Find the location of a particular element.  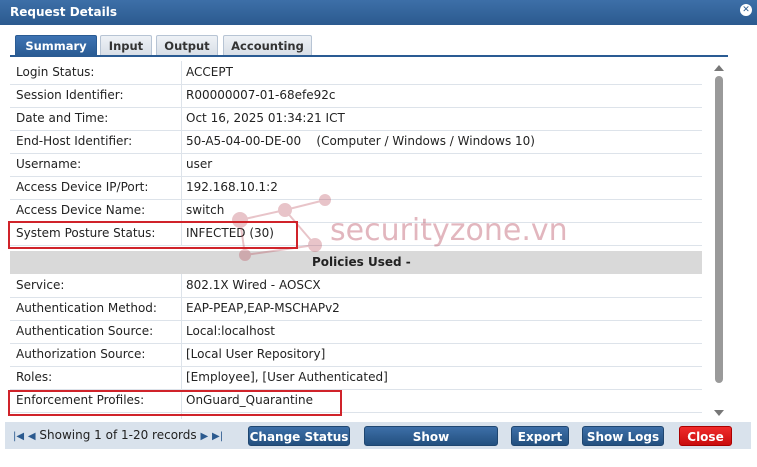

row-value: user is located at coordinates (199, 164).